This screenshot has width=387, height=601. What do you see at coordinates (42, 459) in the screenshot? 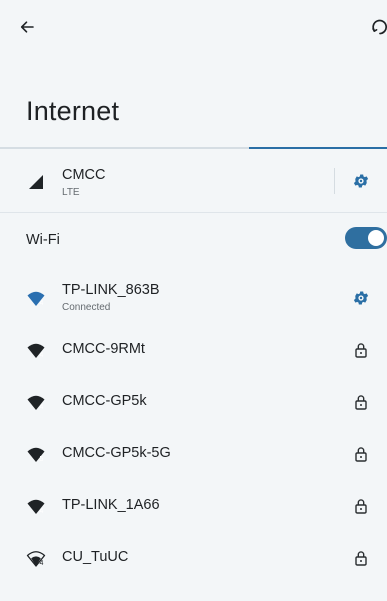
I see `svg-text: 5` at bounding box center [42, 459].